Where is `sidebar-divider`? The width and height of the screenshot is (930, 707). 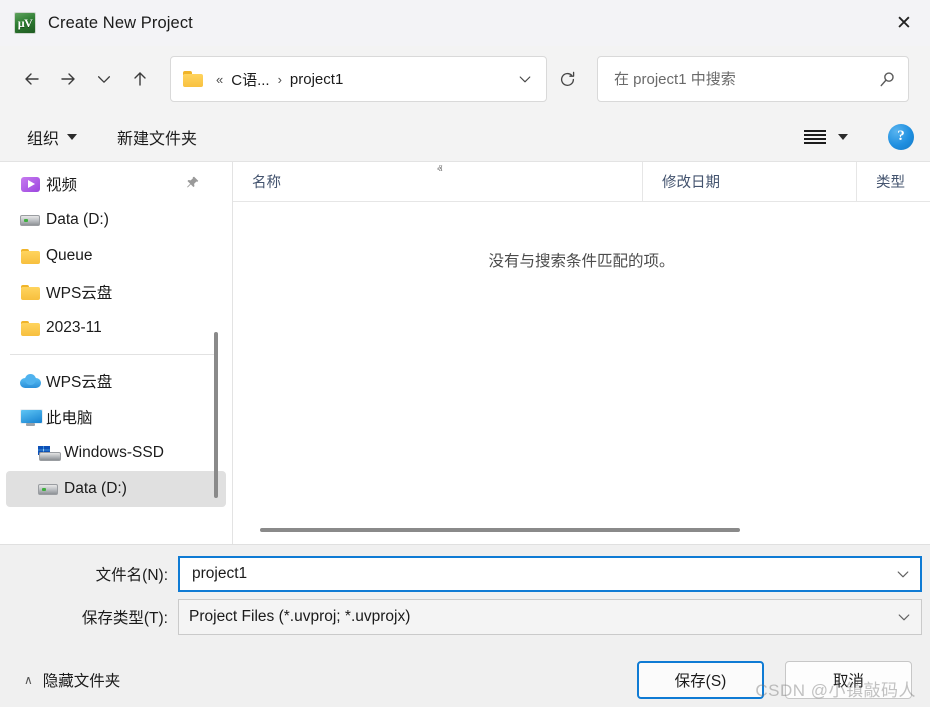
sidebar-divider is located at coordinates (112, 354).